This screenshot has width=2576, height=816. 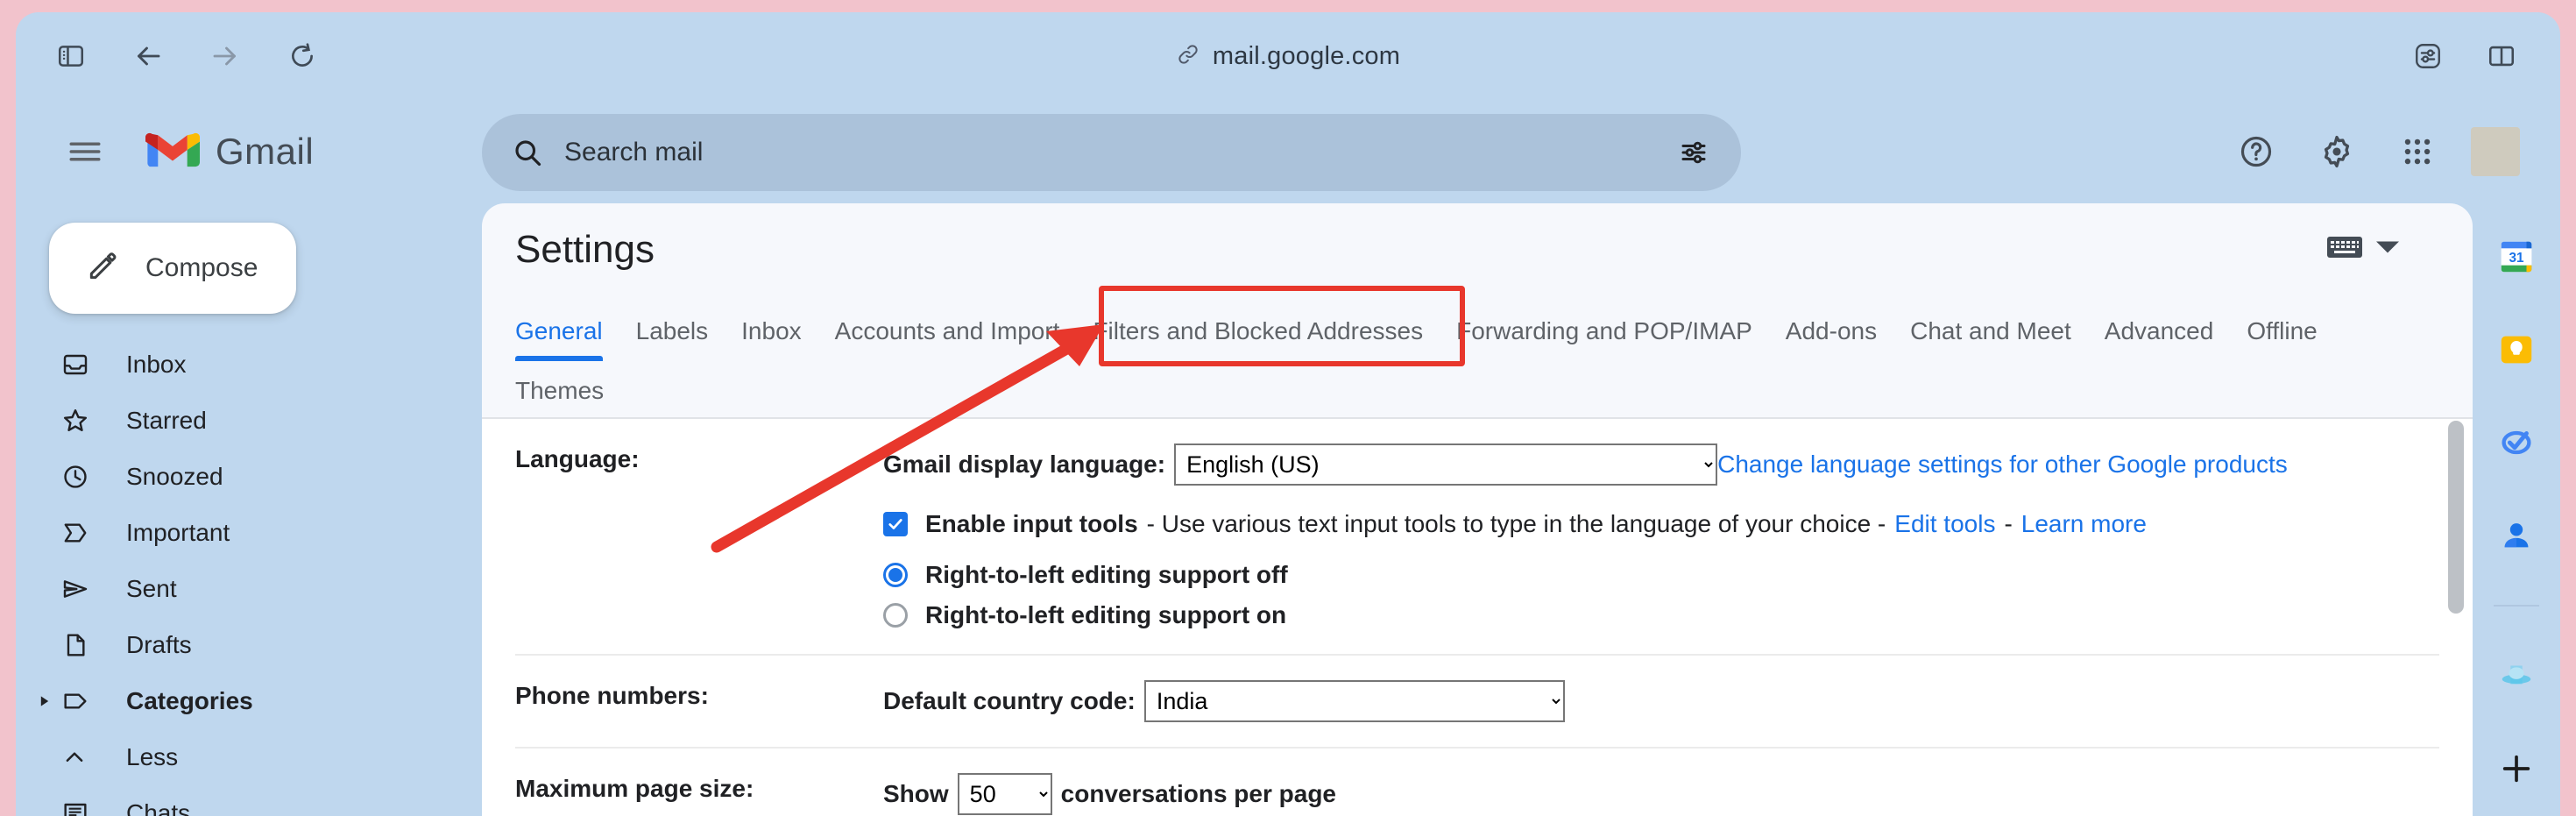 What do you see at coordinates (2516, 442) in the screenshot?
I see `google-tasks-icon` at bounding box center [2516, 442].